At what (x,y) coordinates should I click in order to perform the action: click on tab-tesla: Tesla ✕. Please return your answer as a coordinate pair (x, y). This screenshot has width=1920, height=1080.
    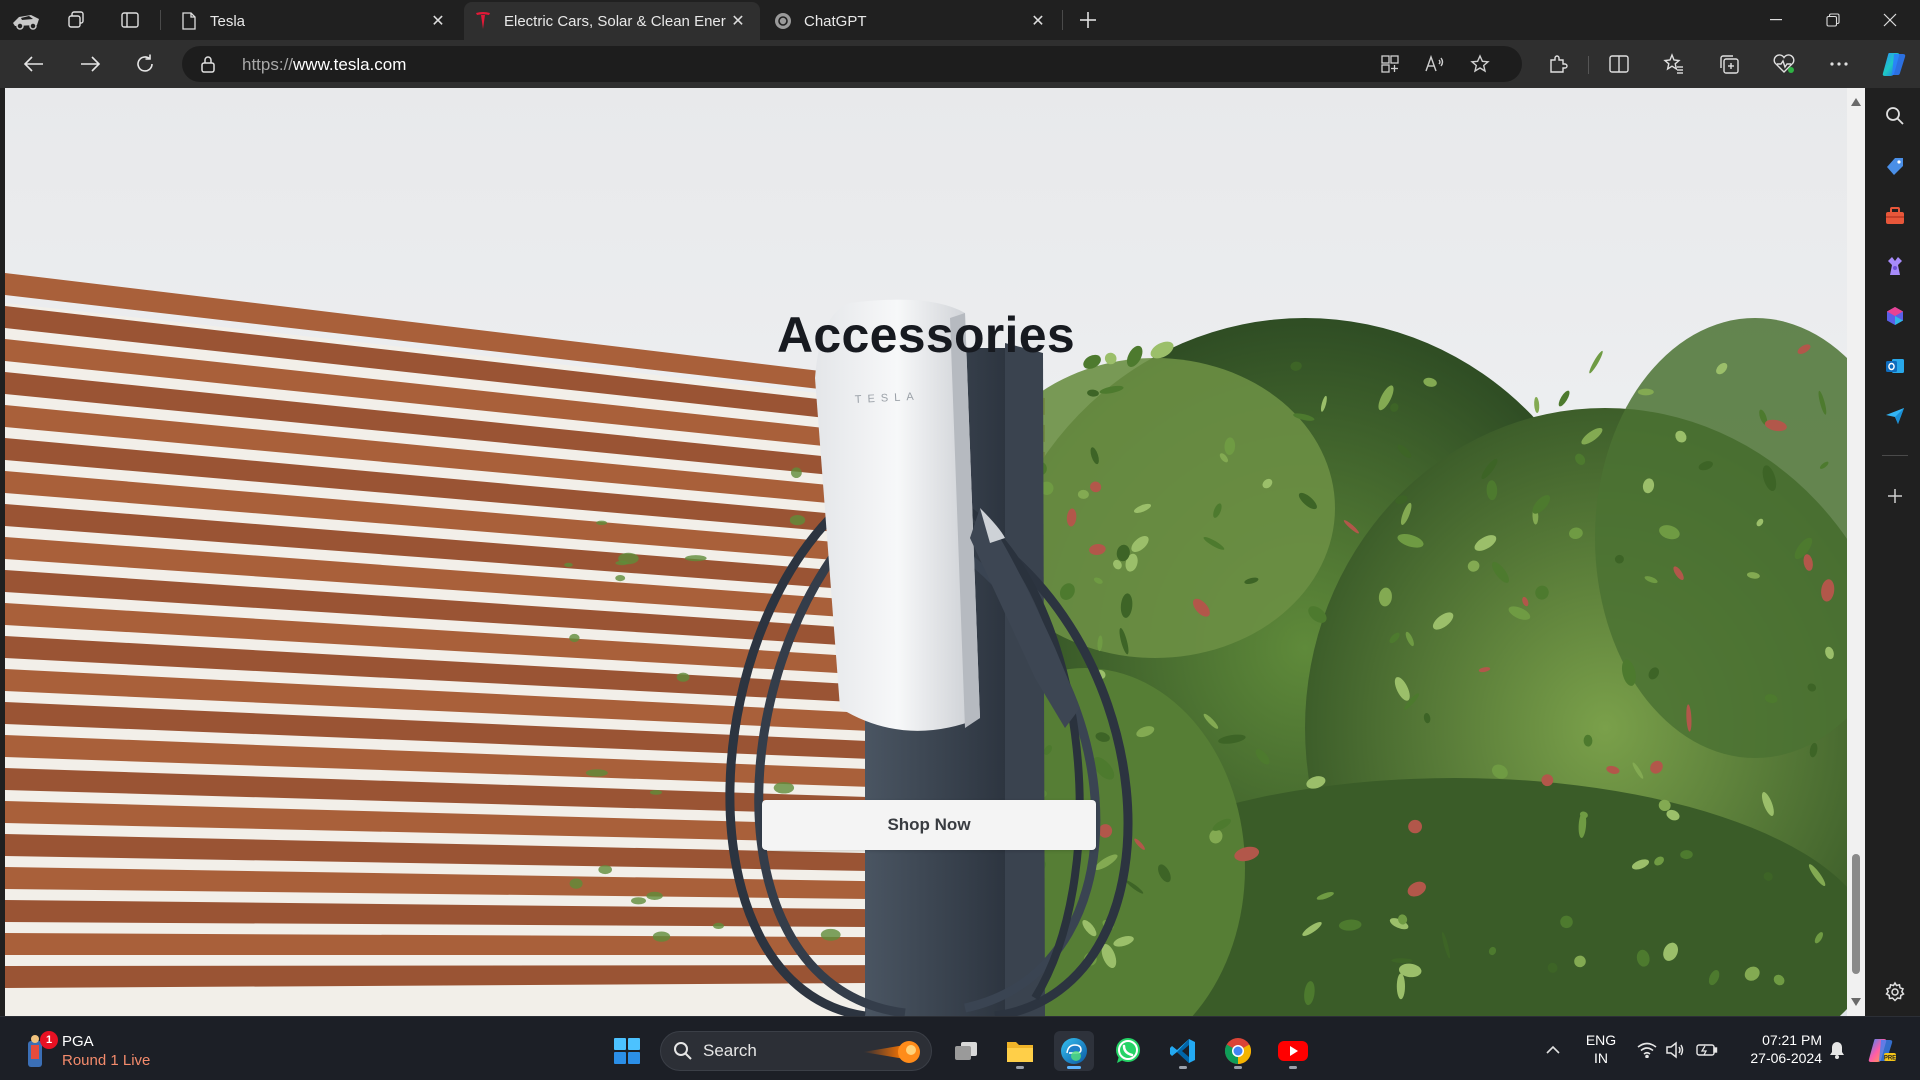
    Looking at the image, I should click on (315, 21).